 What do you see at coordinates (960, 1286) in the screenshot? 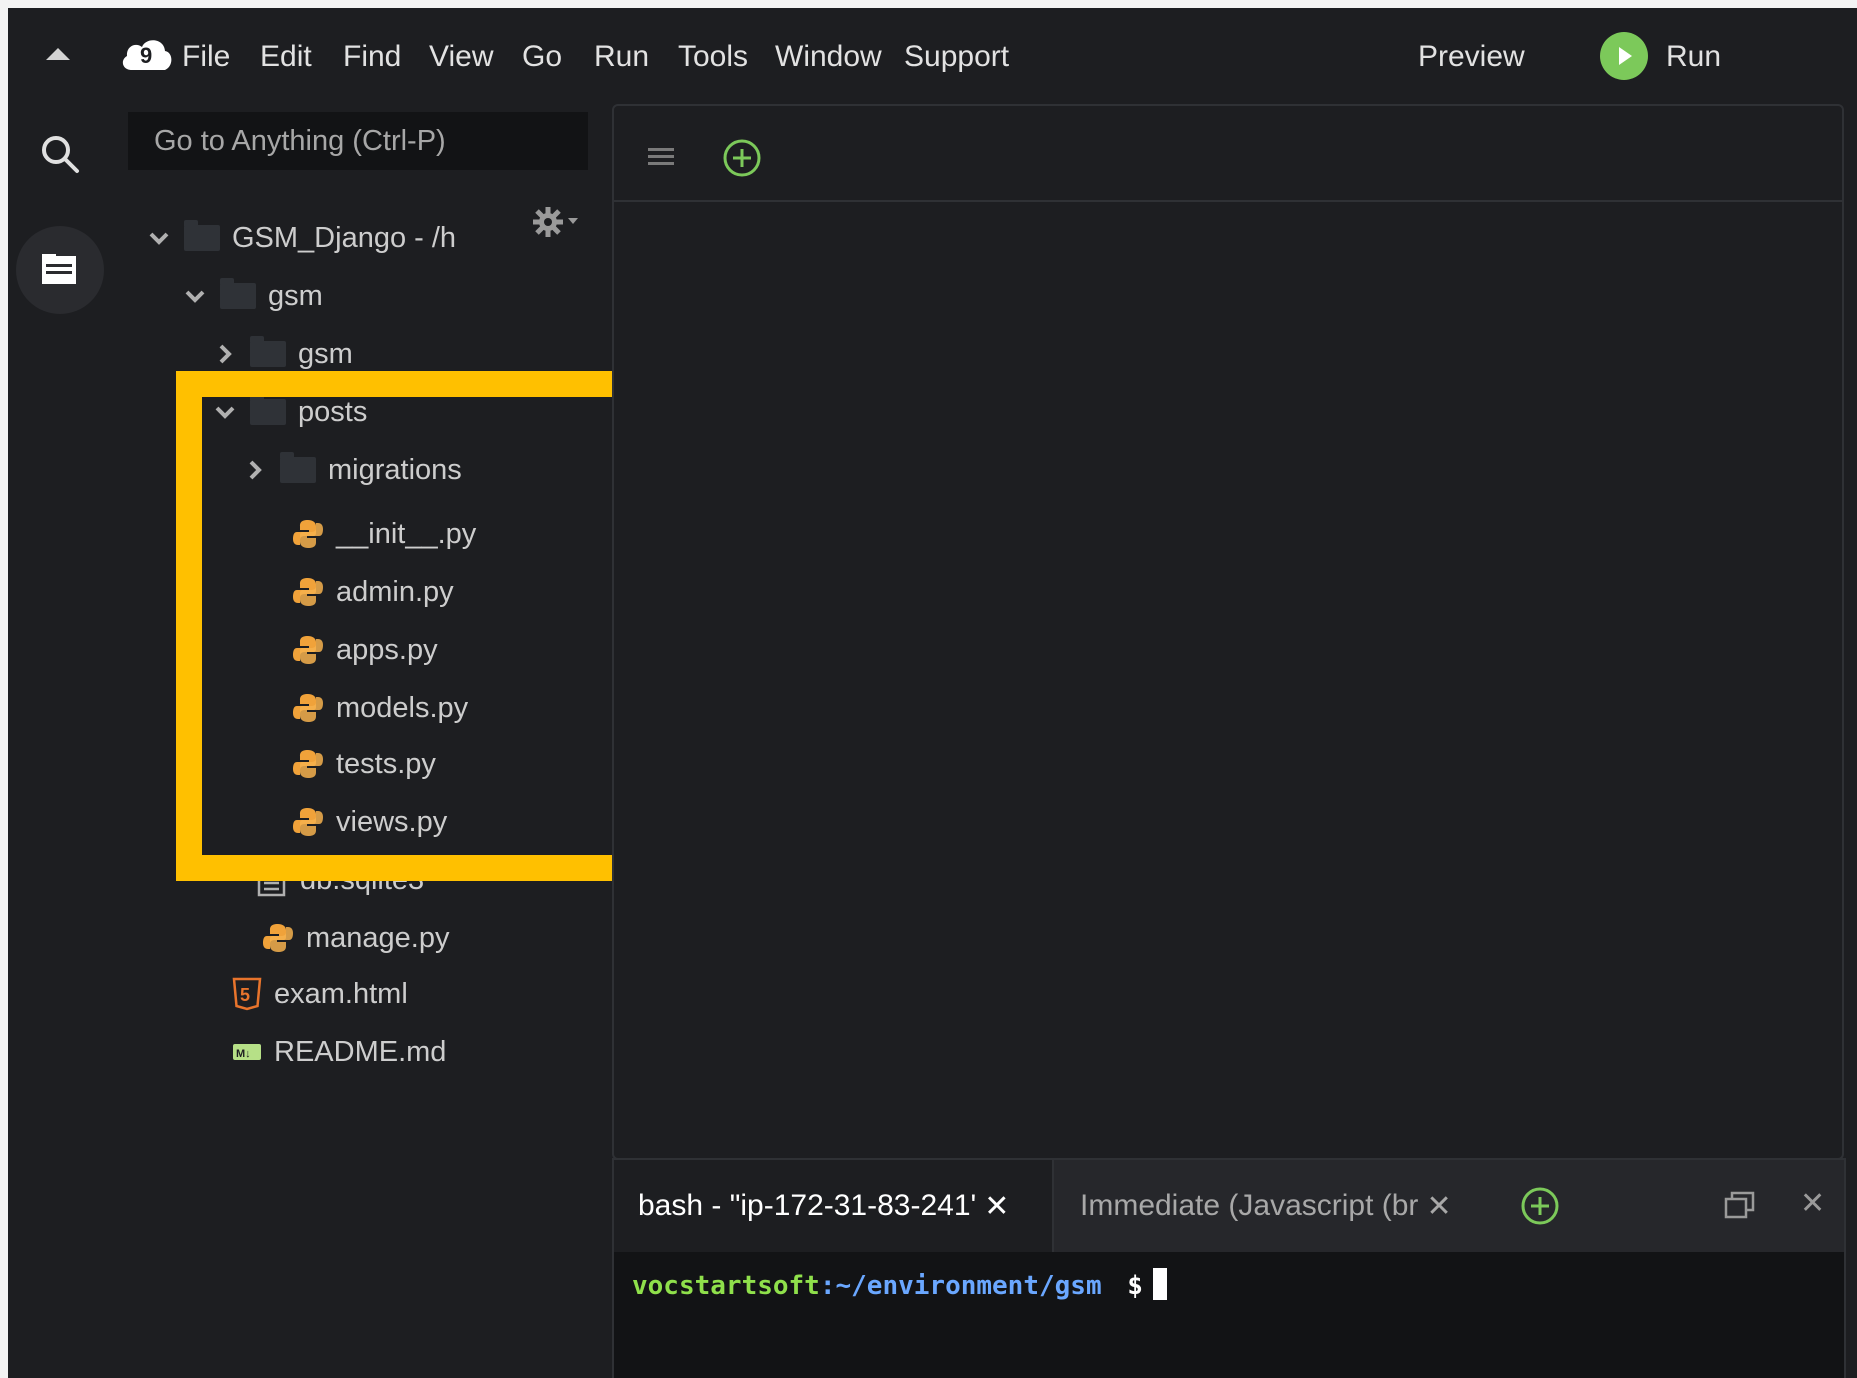
I see `prompt-path: :~/environment/gsm` at bounding box center [960, 1286].